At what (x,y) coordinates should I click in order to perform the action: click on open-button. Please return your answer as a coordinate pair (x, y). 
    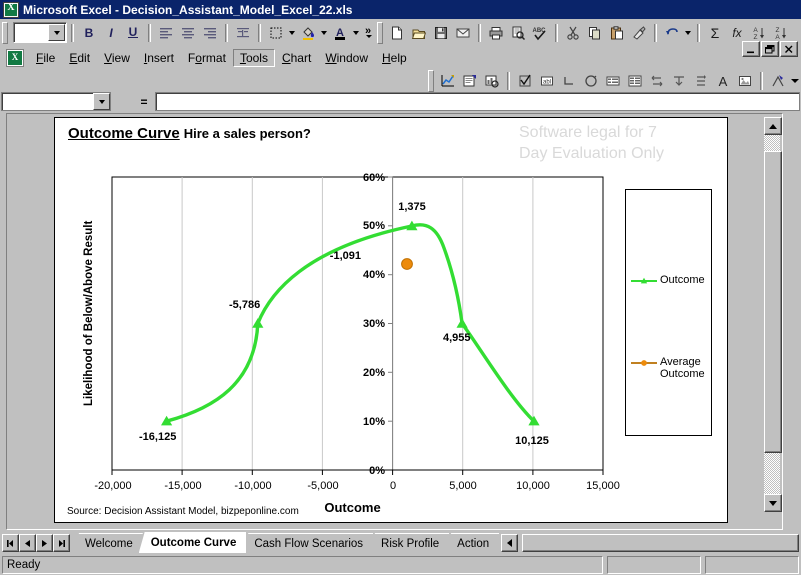
    Looking at the image, I should click on (419, 32).